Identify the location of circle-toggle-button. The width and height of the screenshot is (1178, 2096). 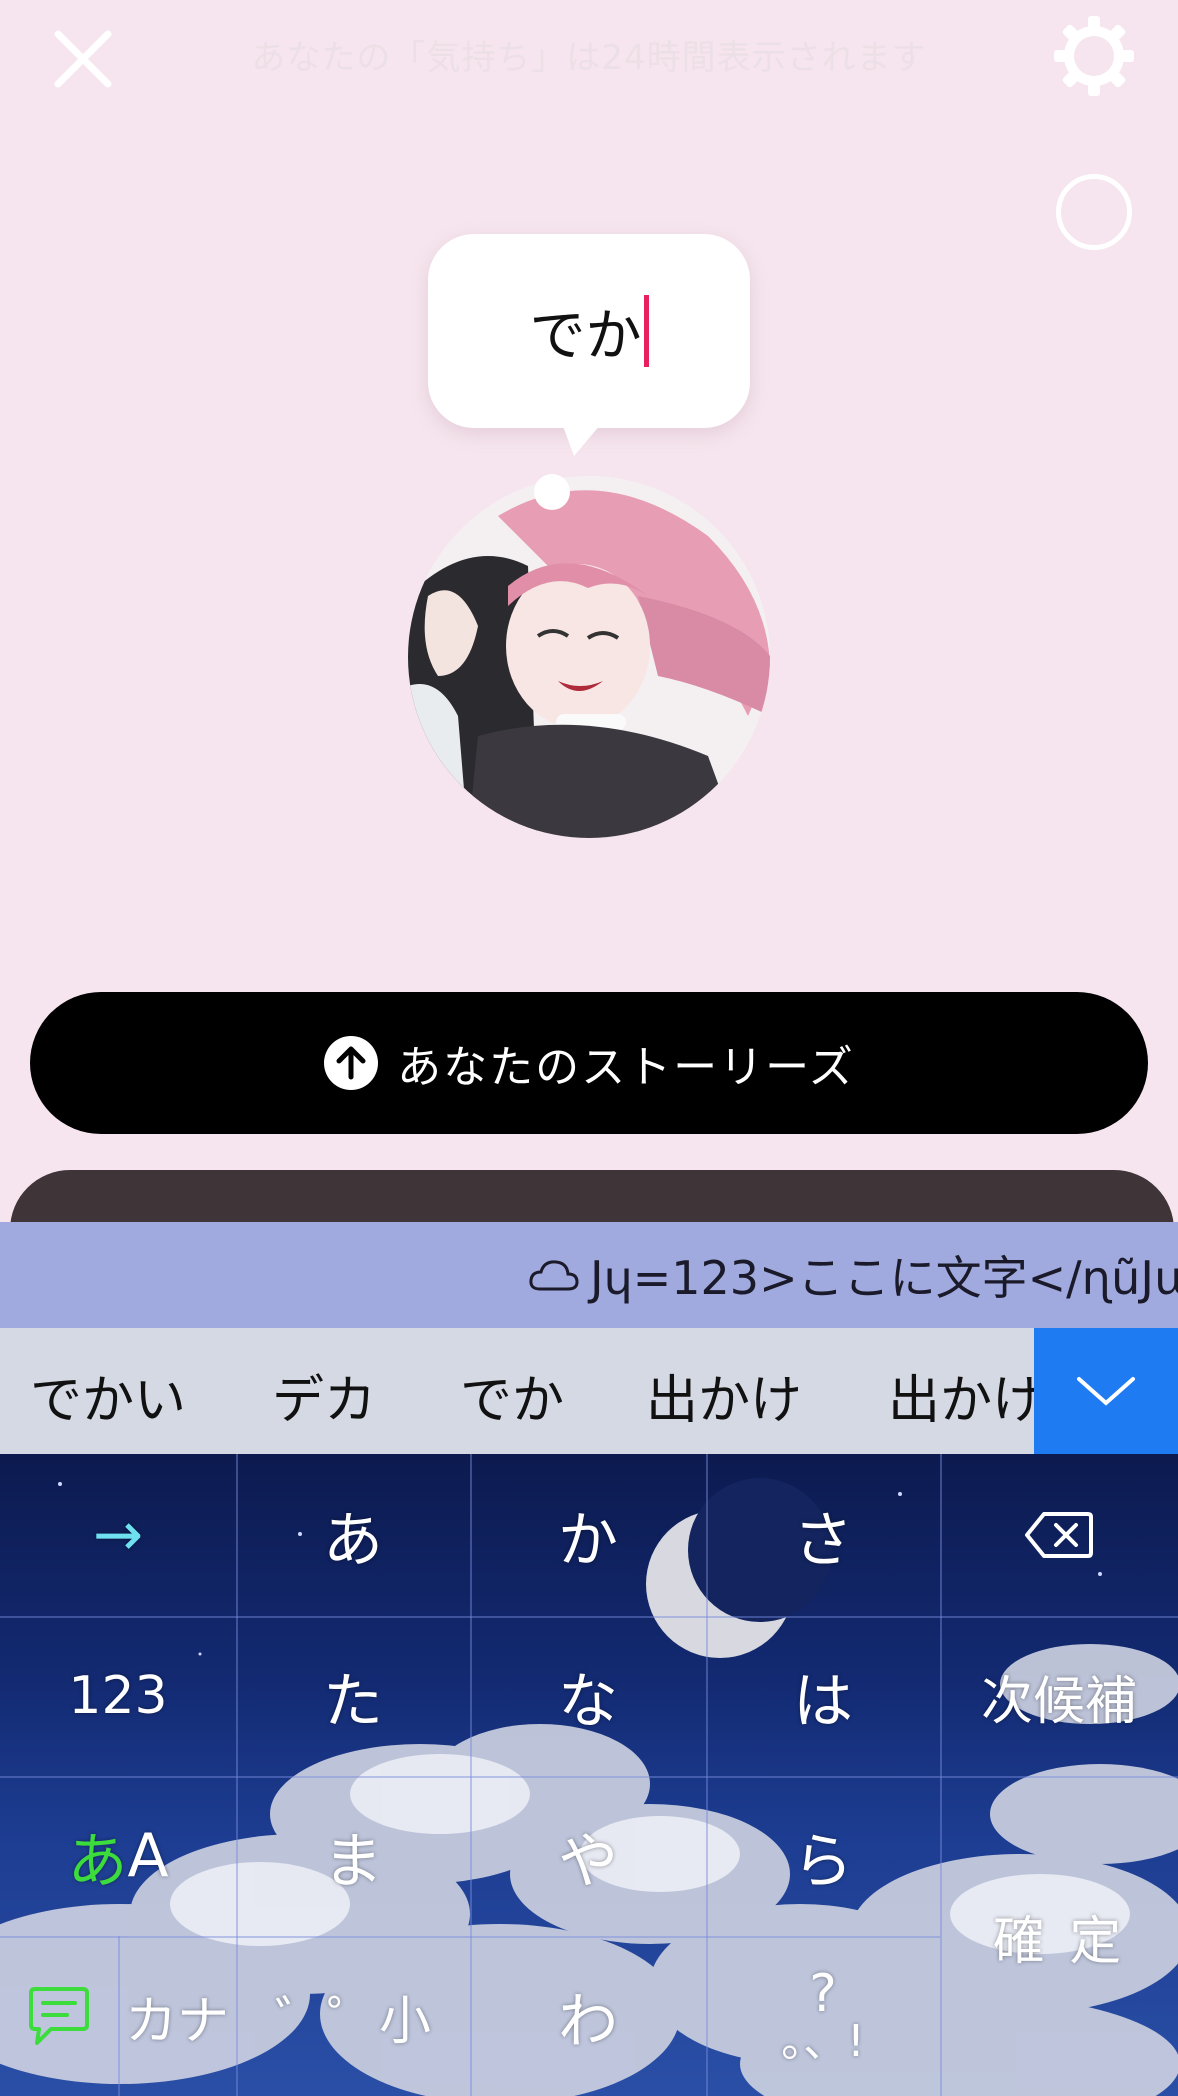
(1094, 212).